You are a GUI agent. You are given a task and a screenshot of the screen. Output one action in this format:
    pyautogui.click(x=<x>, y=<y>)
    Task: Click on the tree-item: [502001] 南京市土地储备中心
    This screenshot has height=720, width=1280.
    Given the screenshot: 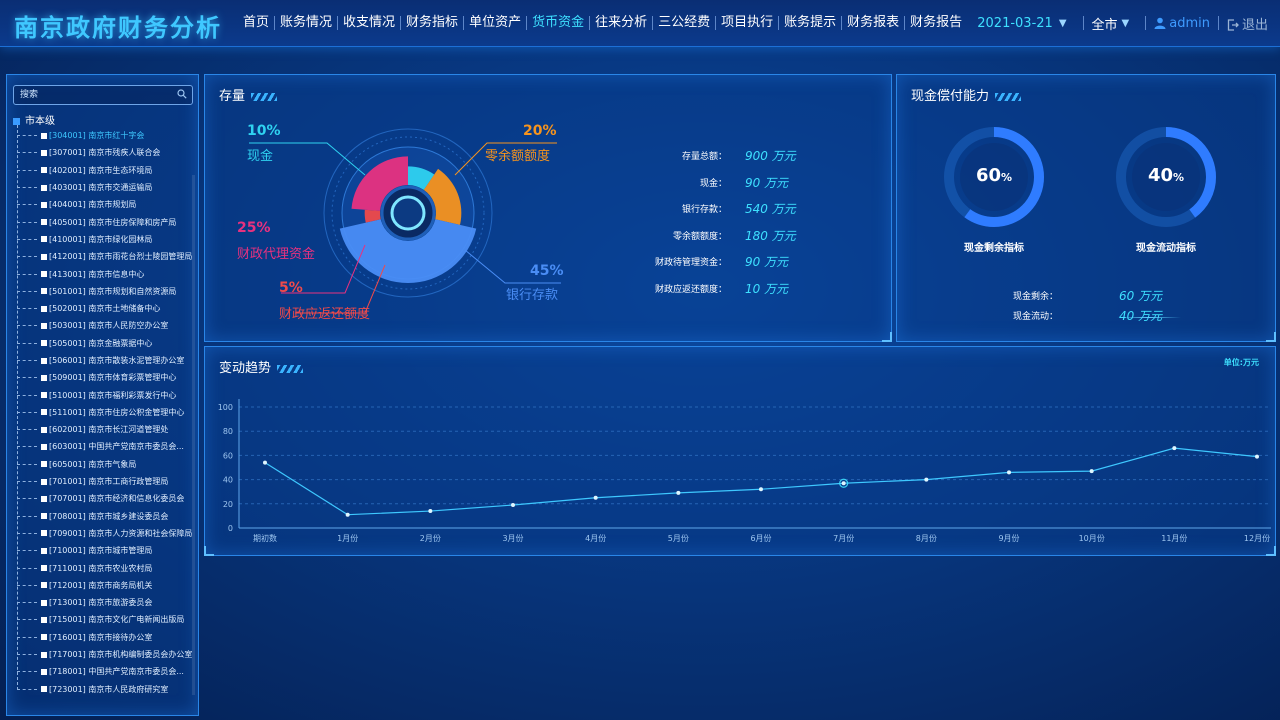 What is the action you would take?
    pyautogui.click(x=104, y=308)
    